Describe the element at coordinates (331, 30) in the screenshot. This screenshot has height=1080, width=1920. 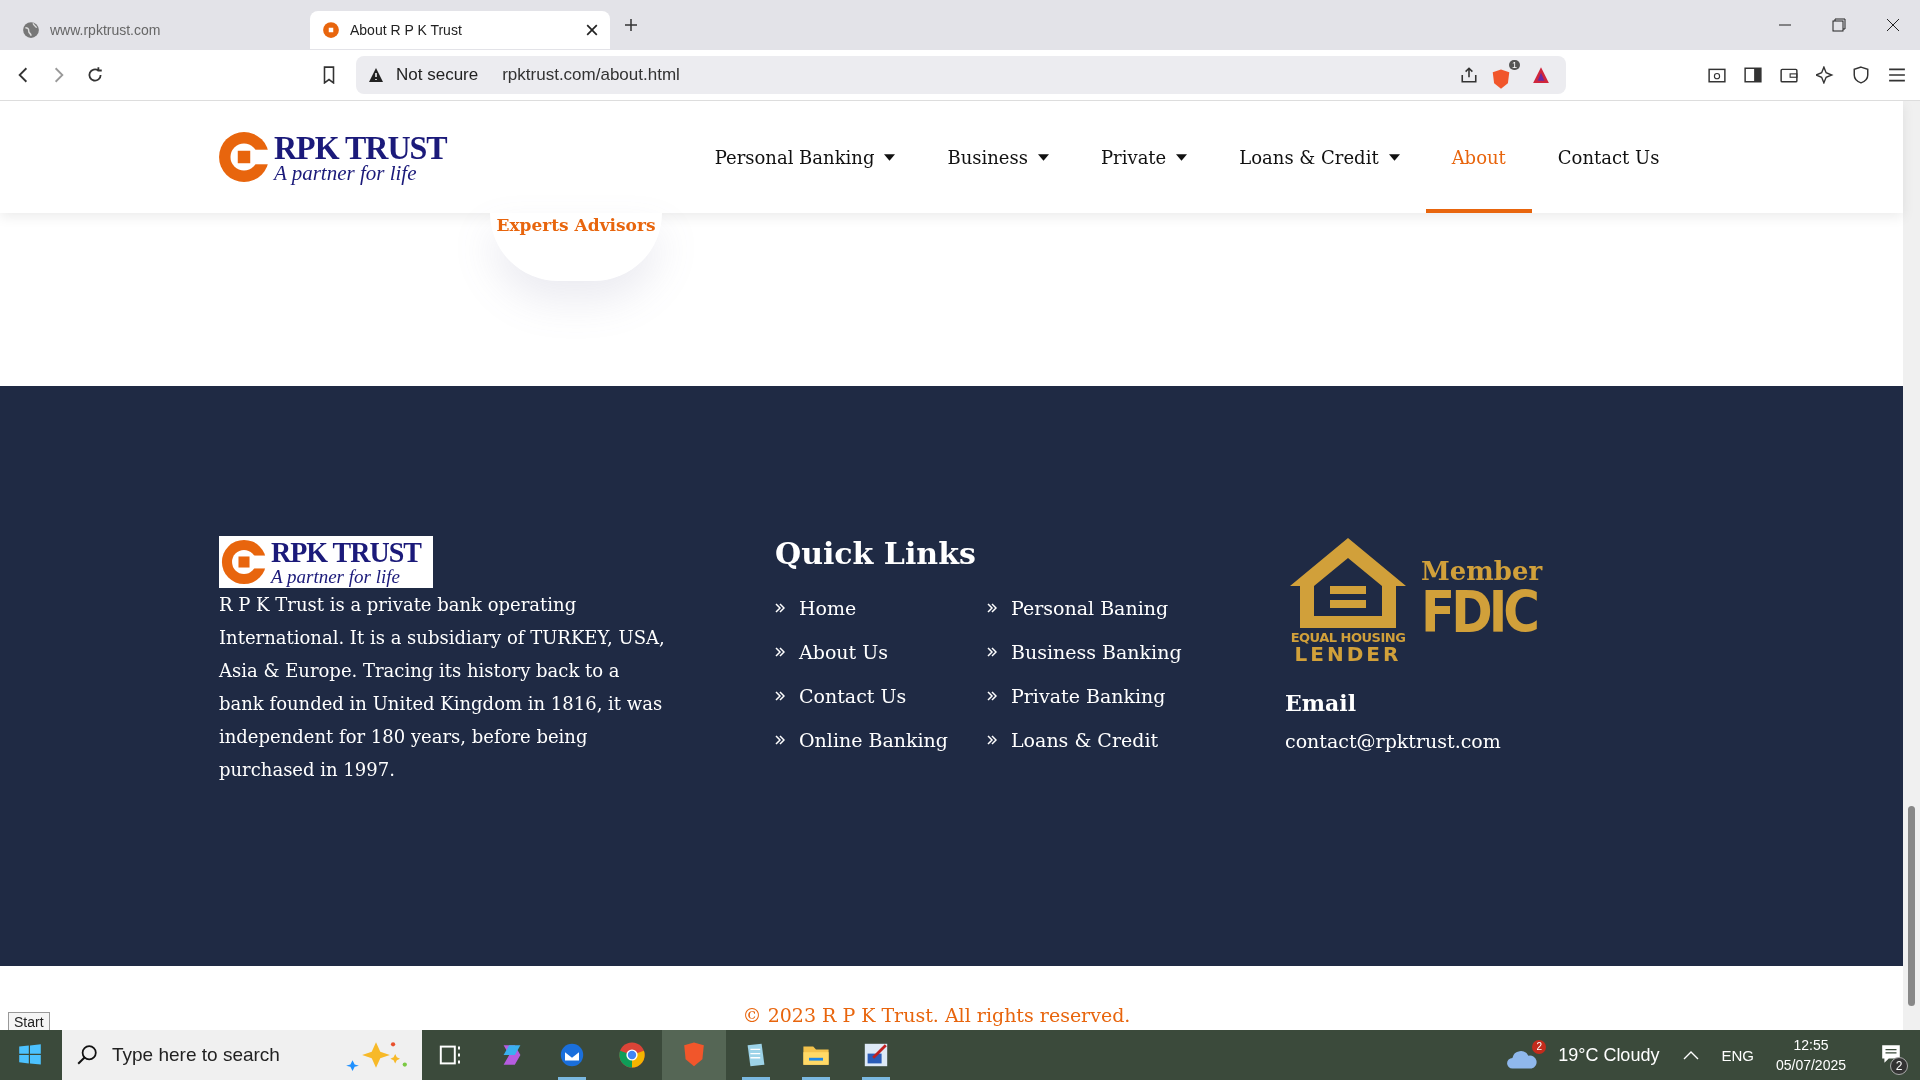
I see `logo-icon` at that location.